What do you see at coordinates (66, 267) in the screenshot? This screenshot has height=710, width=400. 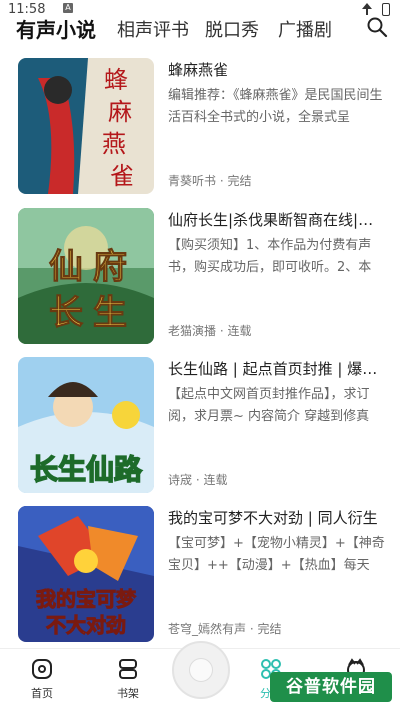 I see `svg-text: 仙` at bounding box center [66, 267].